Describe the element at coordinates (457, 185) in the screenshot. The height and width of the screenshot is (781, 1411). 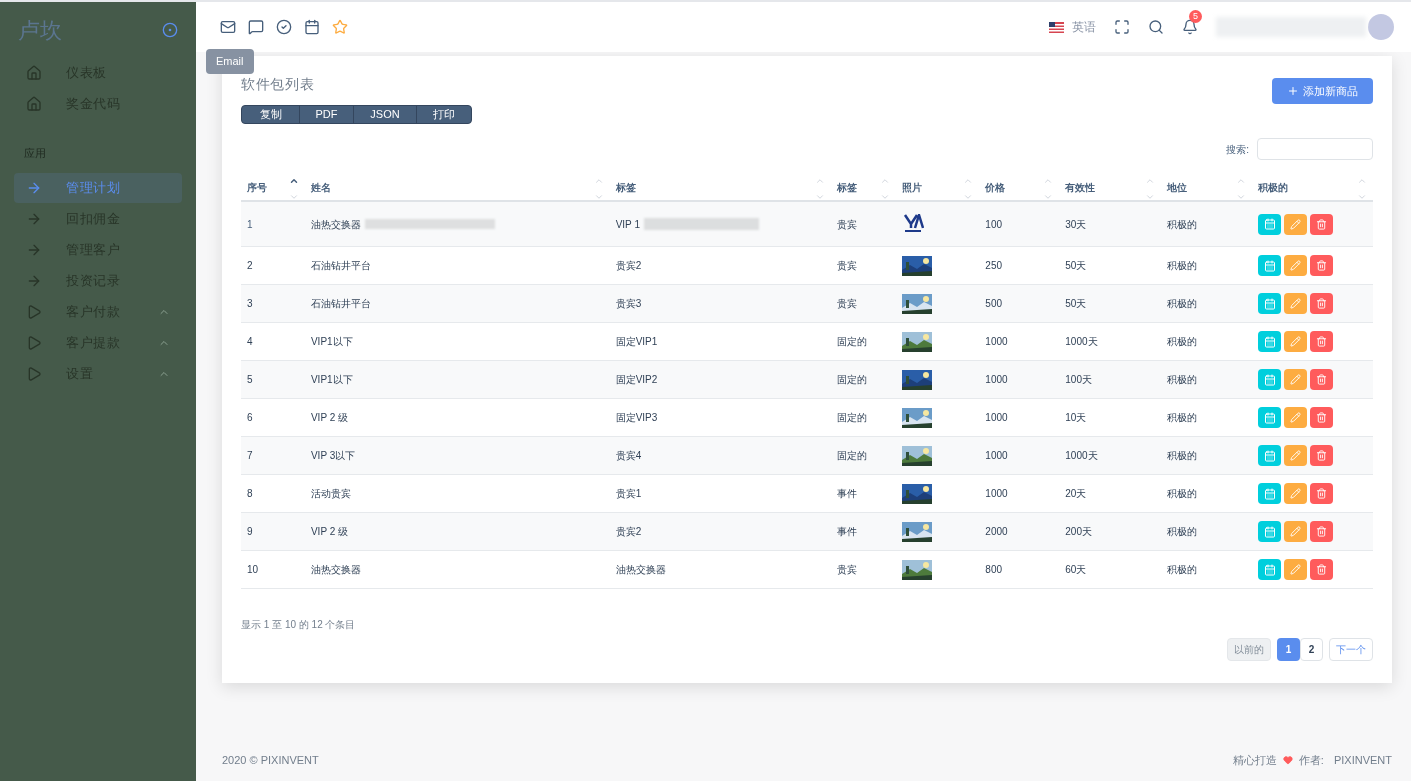
I see `column-header: 姓名` at that location.